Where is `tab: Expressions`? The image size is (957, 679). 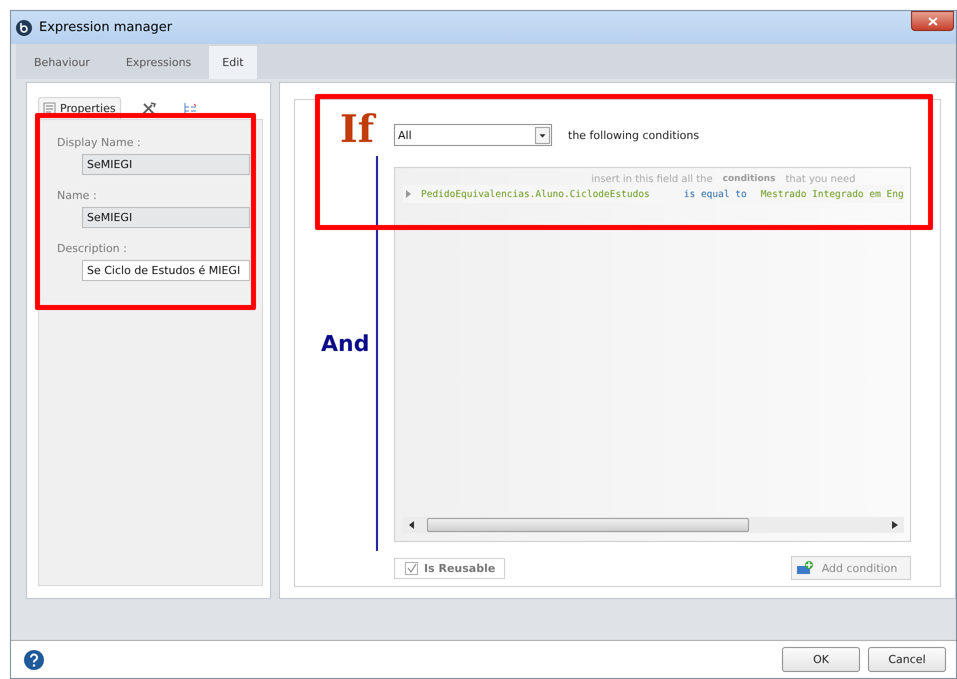 tab: Expressions is located at coordinates (159, 62).